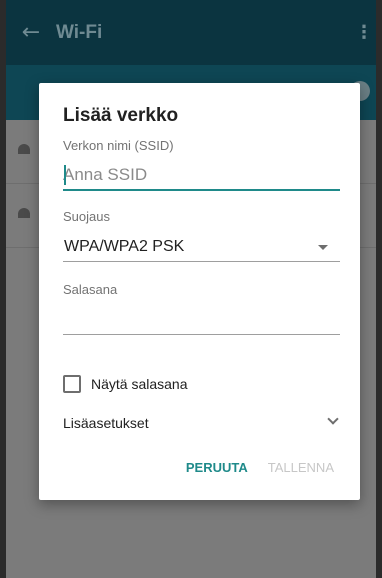 This screenshot has height=578, width=382. Describe the element at coordinates (323, 247) in the screenshot. I see `caret-down-icon` at that location.